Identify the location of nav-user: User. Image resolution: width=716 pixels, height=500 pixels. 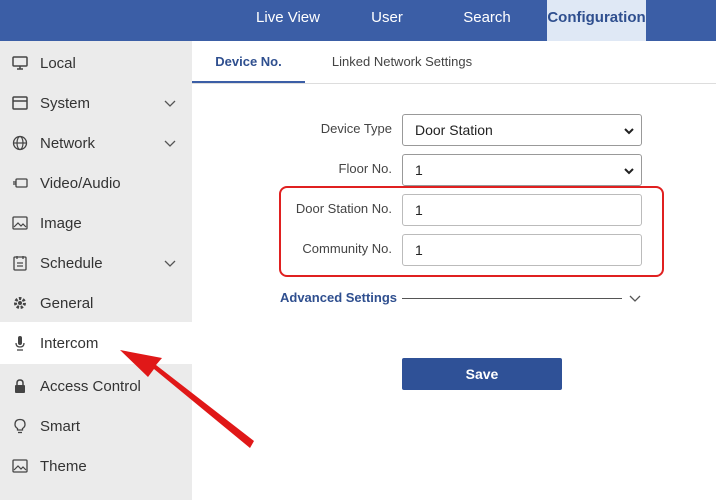
(387, 20).